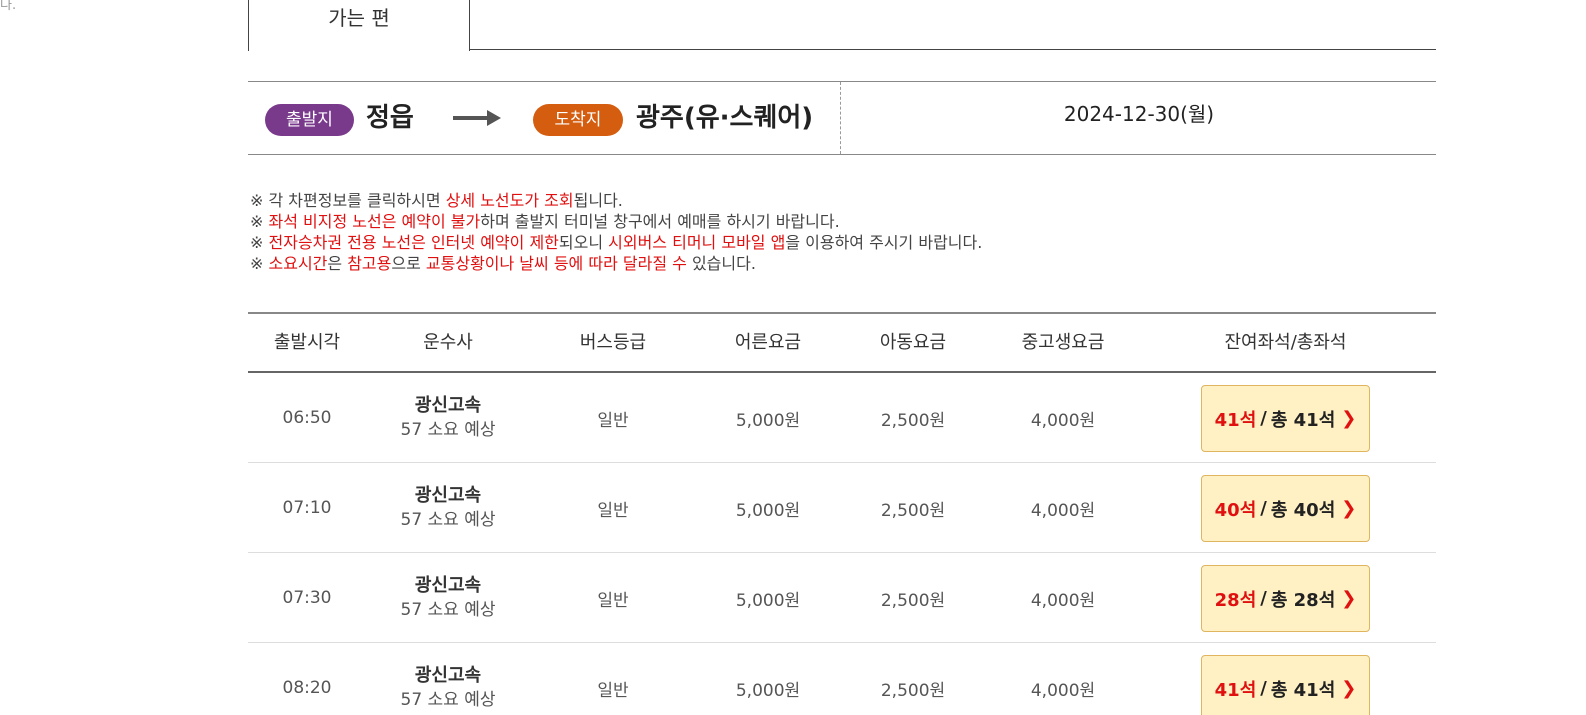 The width and height of the screenshot is (1586, 715). Describe the element at coordinates (556, 263) in the screenshot. I see `notice-highlight: 교통상황이나 날씨 등에 따라 달라질 수` at that location.